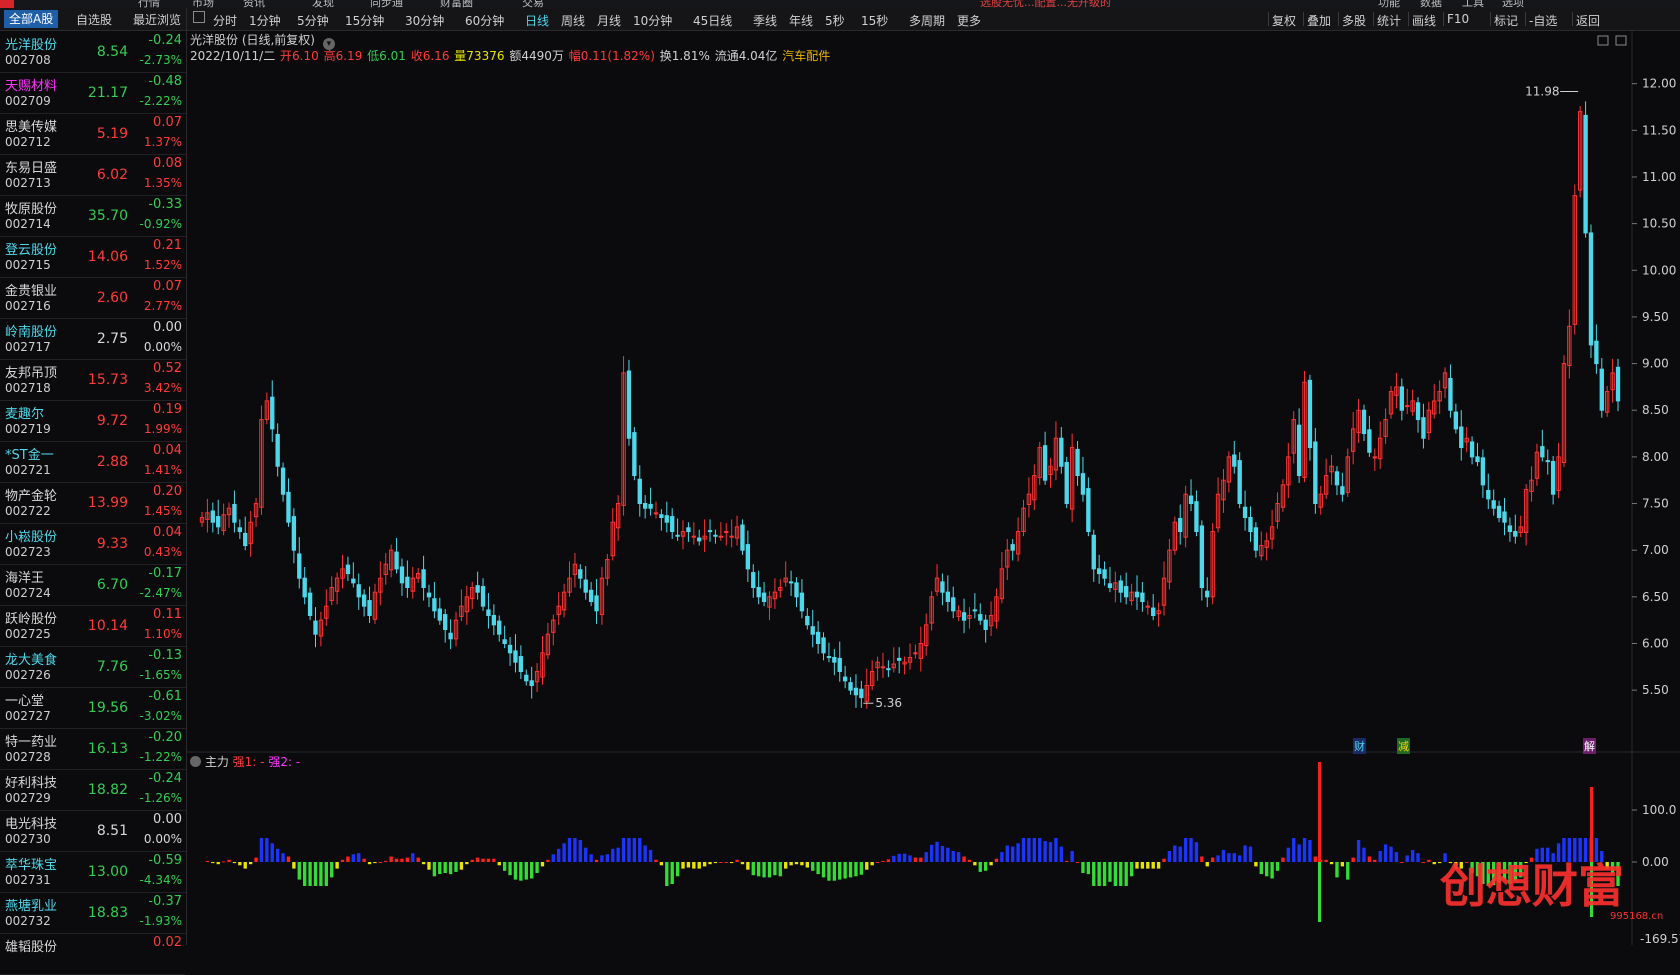 The image size is (1680, 975). Describe the element at coordinates (1542, 92) in the screenshot. I see `annotation-high: 11.98` at that location.